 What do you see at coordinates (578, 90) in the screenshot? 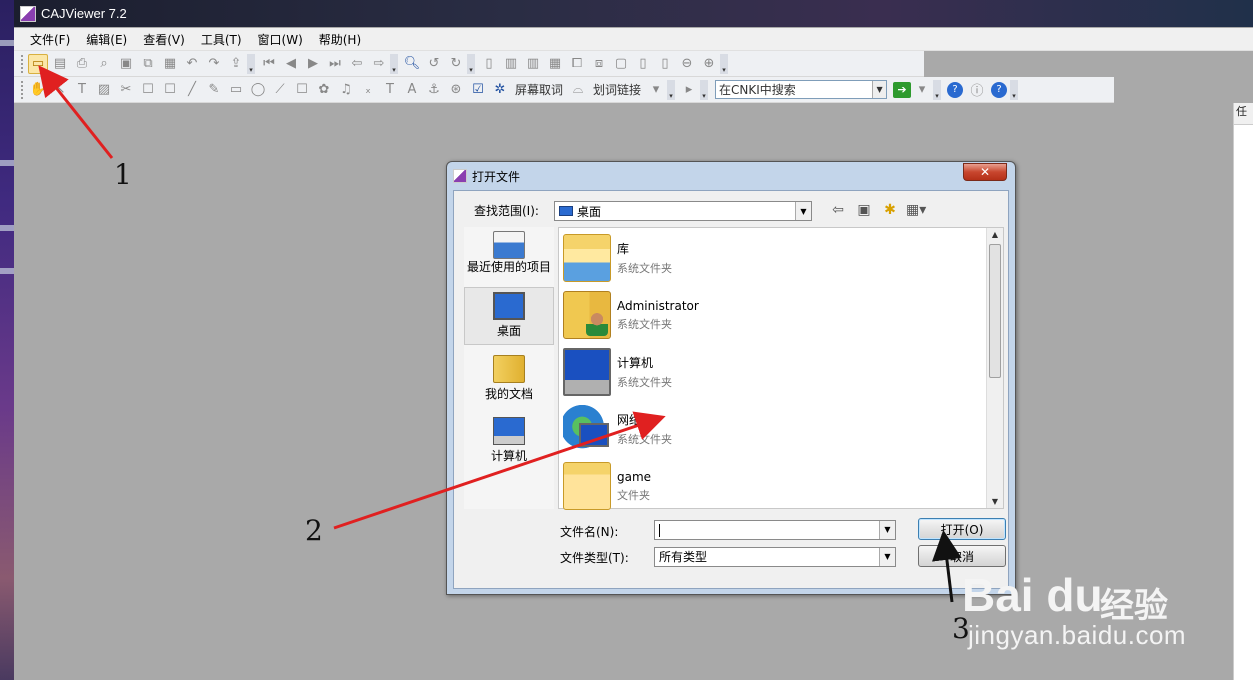
I see `word-link-icon: ⌓` at bounding box center [578, 90].